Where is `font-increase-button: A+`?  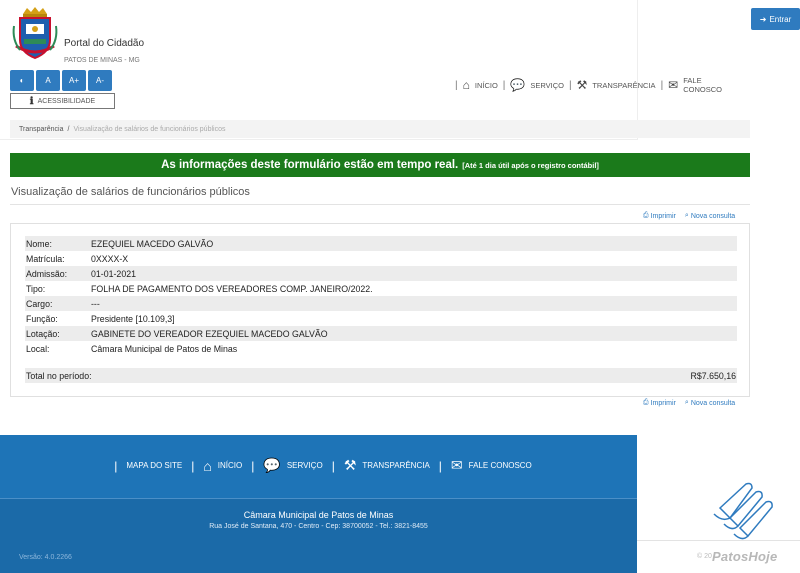 font-increase-button: A+ is located at coordinates (74, 80).